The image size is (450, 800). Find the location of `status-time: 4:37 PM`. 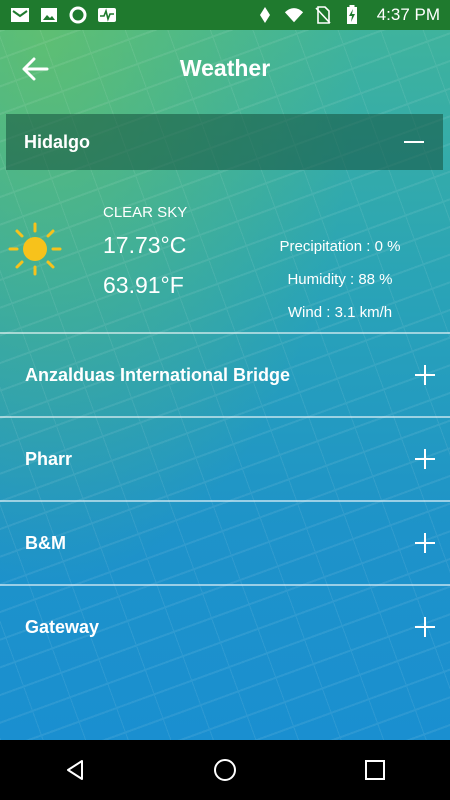

status-time: 4:37 PM is located at coordinates (408, 14).